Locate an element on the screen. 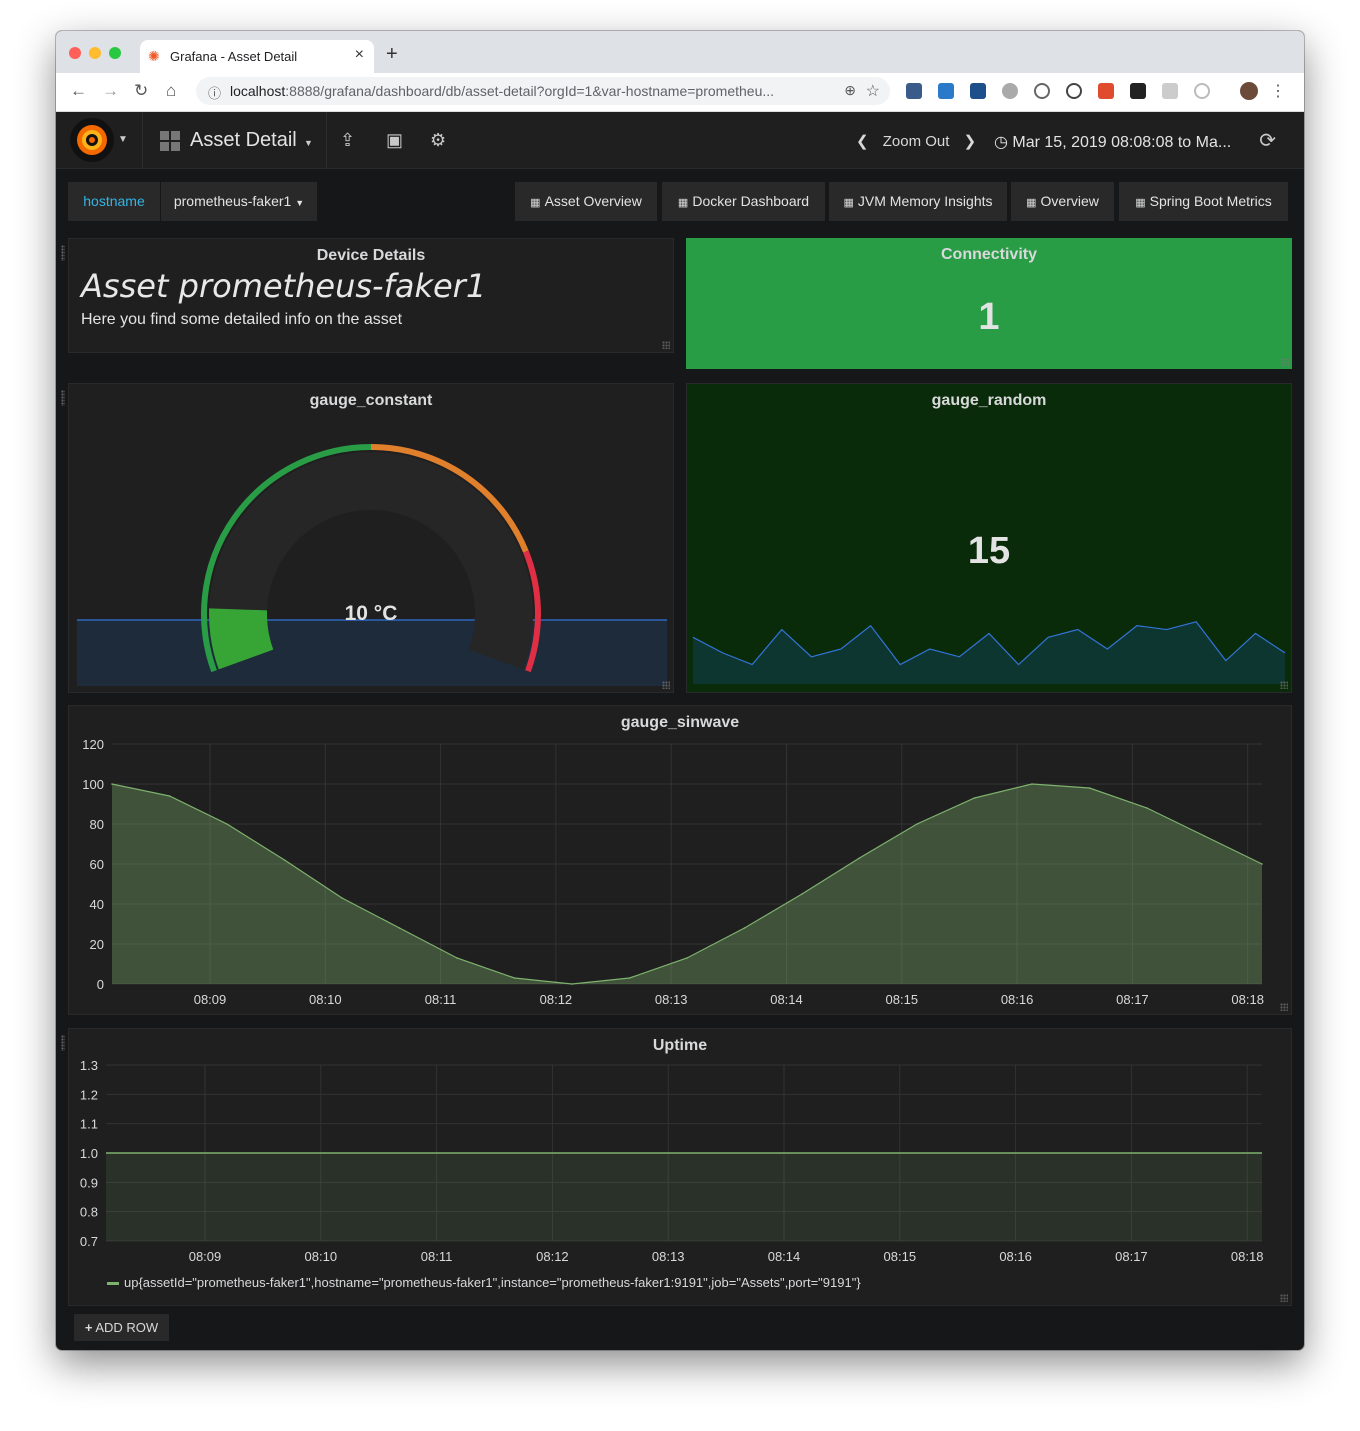  x-tick-label: 08:13 is located at coordinates (671, 999).